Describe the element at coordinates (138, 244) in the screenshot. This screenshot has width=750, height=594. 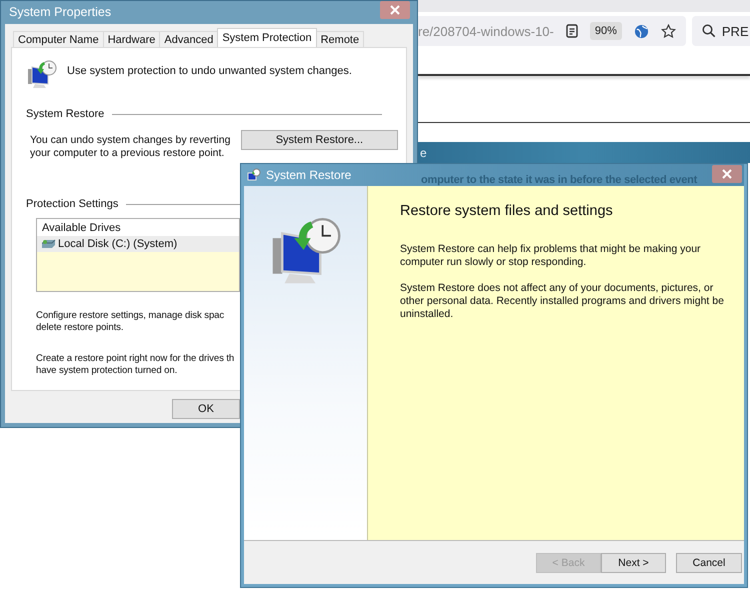
I see `drive-list-item: Local Disk (C:) (System)` at that location.